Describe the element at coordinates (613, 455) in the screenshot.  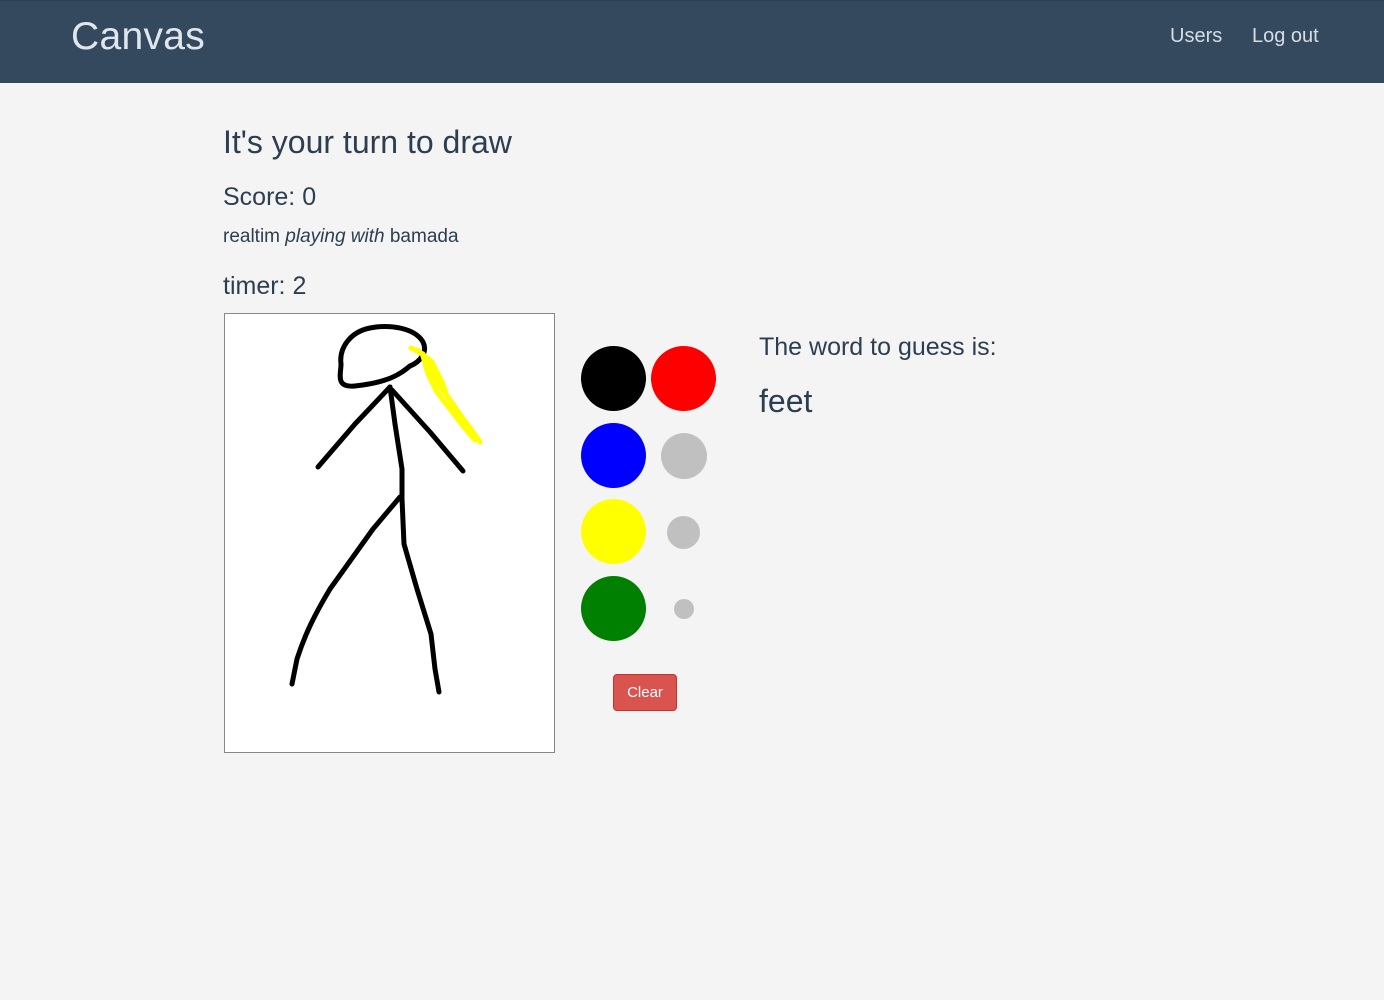
I see `color-blue-swatch` at that location.